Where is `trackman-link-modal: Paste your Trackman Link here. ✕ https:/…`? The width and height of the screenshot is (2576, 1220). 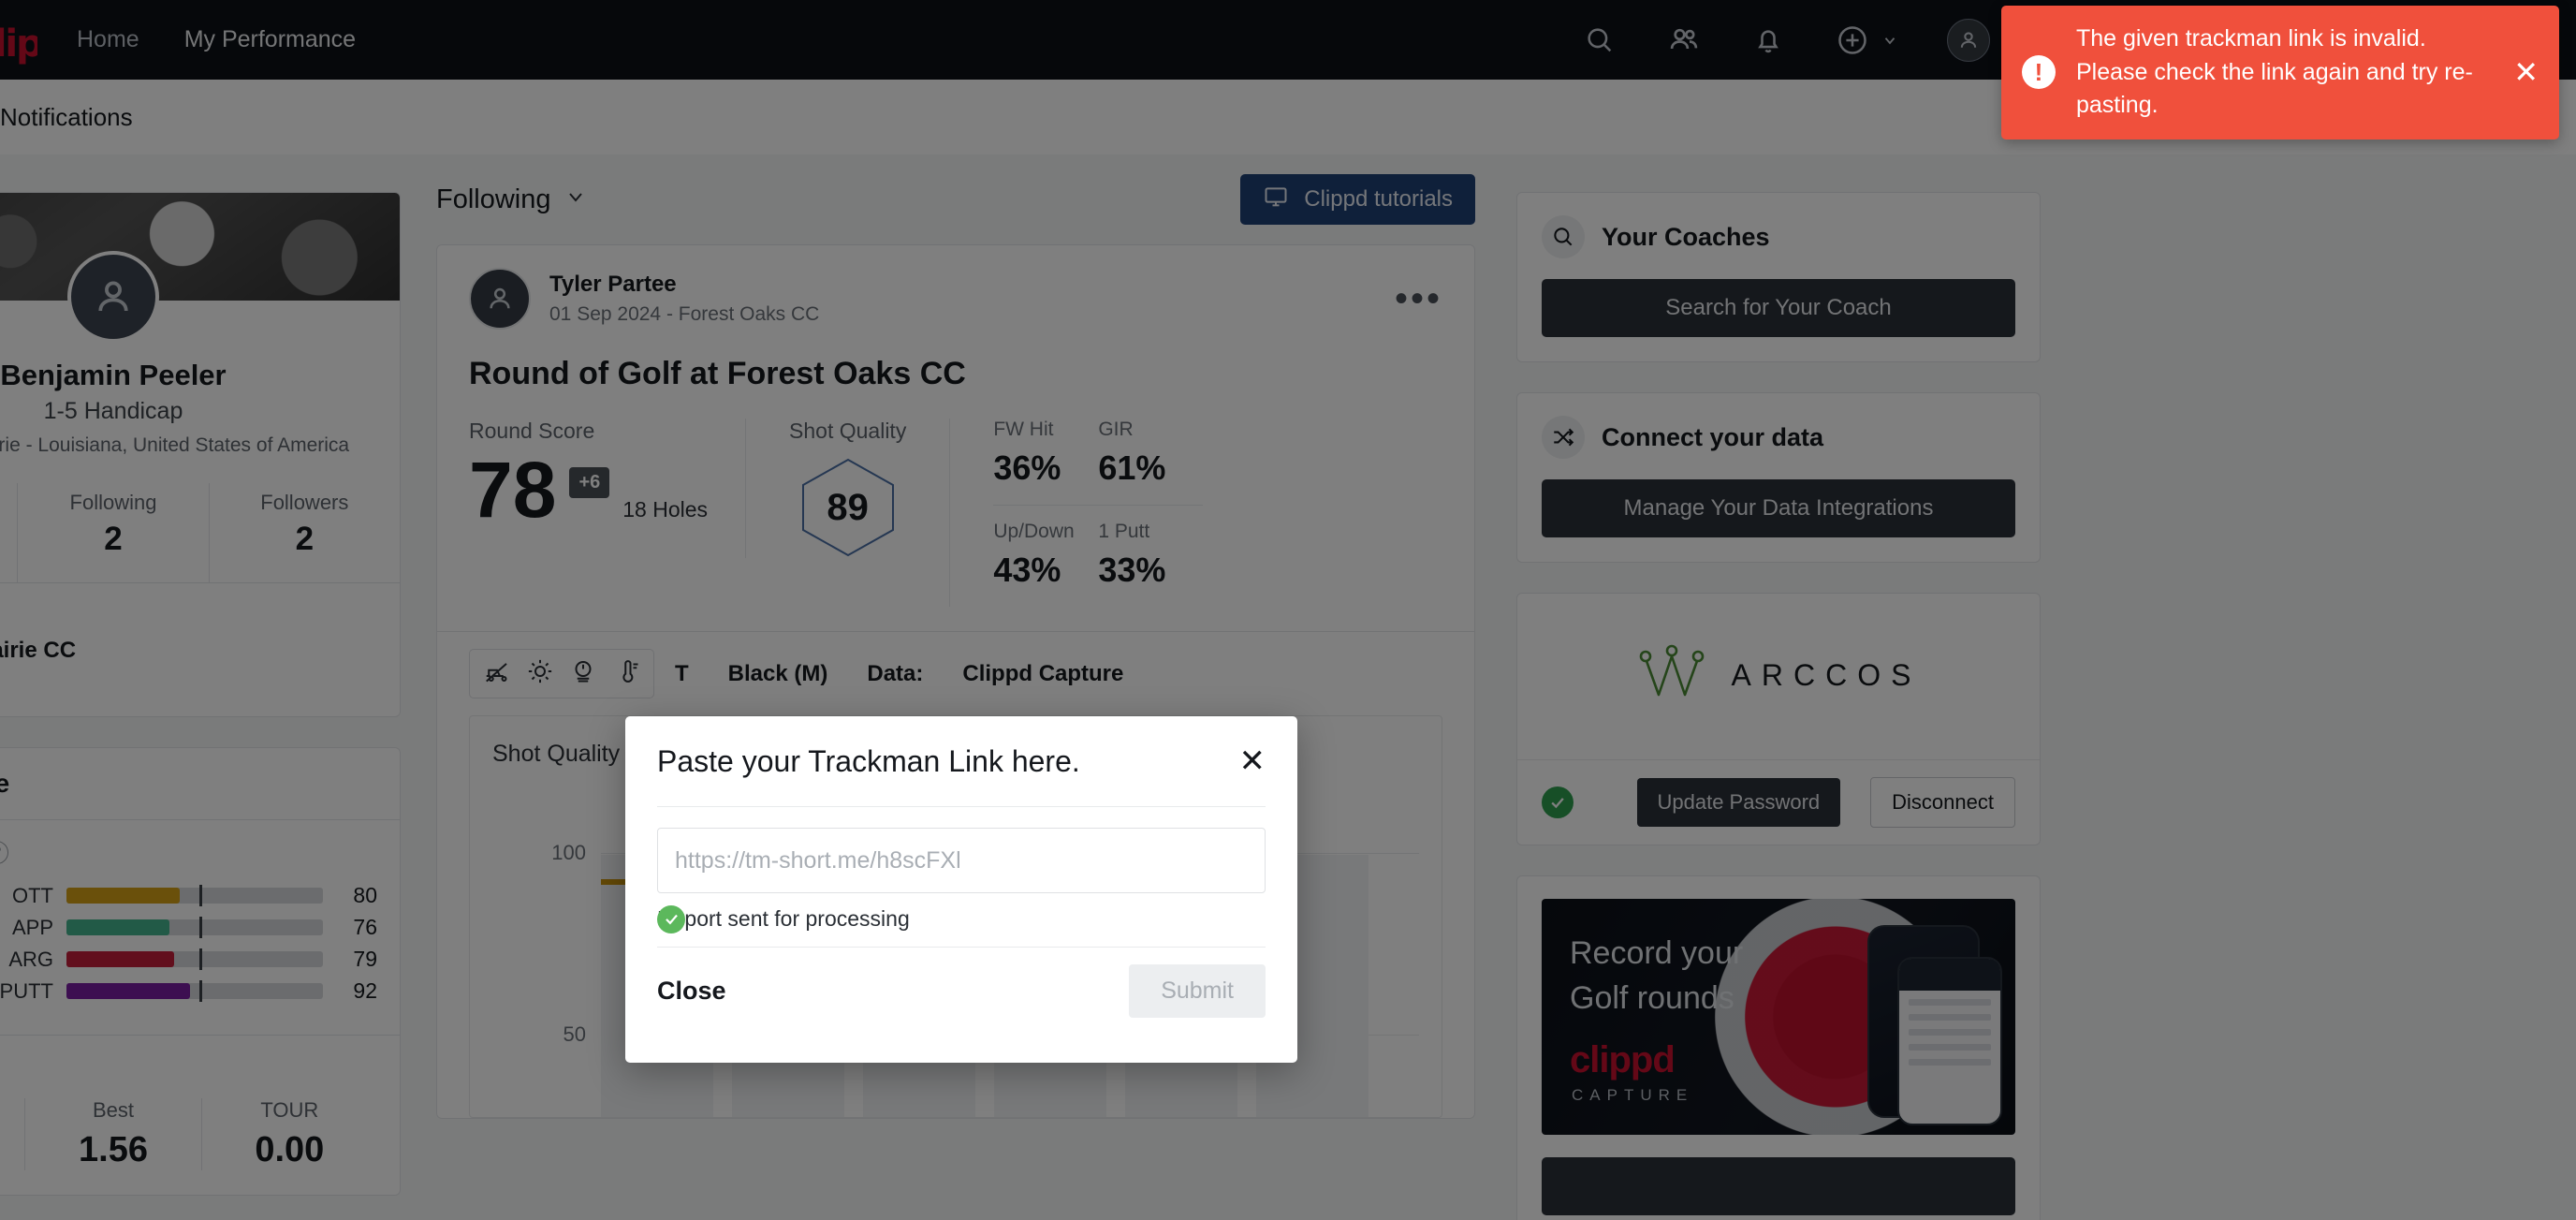 trackman-link-modal: Paste your Trackman Link here. ✕ https:/… is located at coordinates (961, 889).